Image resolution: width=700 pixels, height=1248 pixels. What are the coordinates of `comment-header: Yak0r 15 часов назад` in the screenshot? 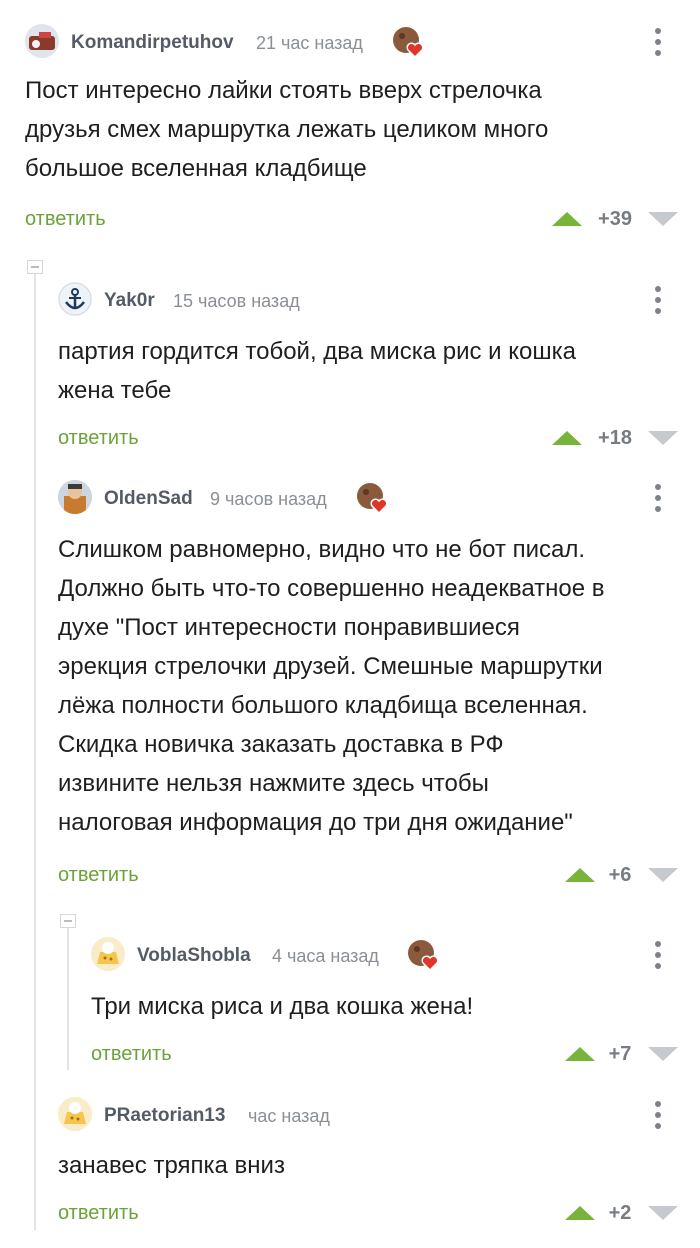 It's located at (366, 300).